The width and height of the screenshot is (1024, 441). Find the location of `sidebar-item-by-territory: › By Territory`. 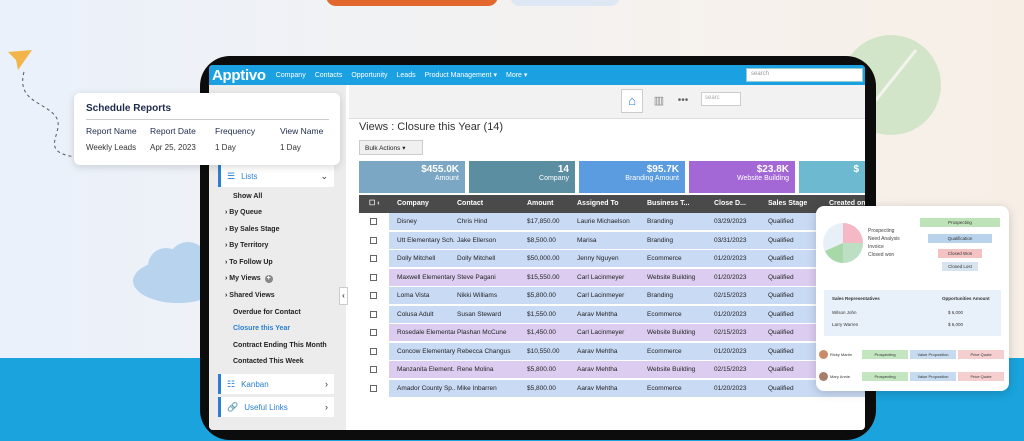

sidebar-item-by-territory: › By Territory is located at coordinates (246, 245).